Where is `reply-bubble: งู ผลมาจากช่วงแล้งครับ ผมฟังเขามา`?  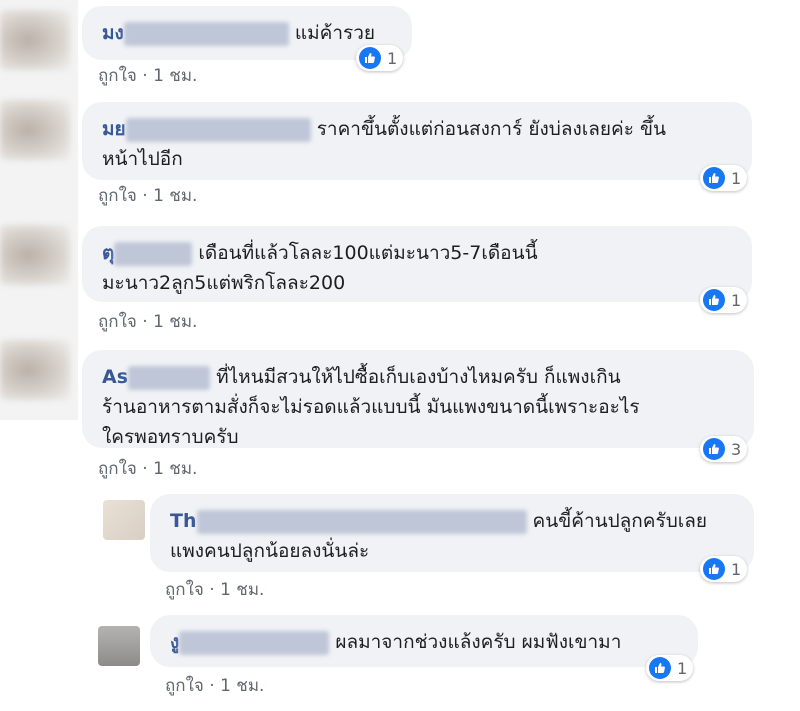 reply-bubble: งู ผลมาจากช่วงแล้งครับ ผมฟังเขามา is located at coordinates (424, 641).